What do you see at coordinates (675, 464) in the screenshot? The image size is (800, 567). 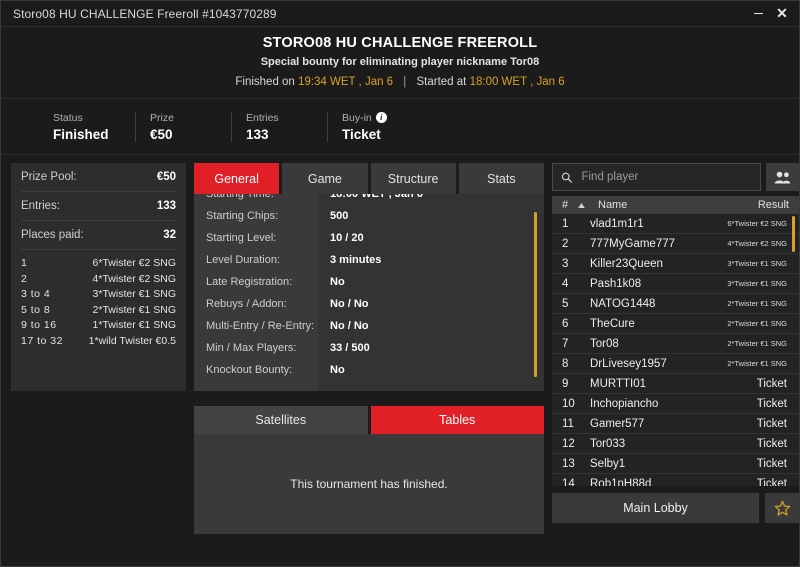 I see `table-row: 13 Selby1 Ticket` at bounding box center [675, 464].